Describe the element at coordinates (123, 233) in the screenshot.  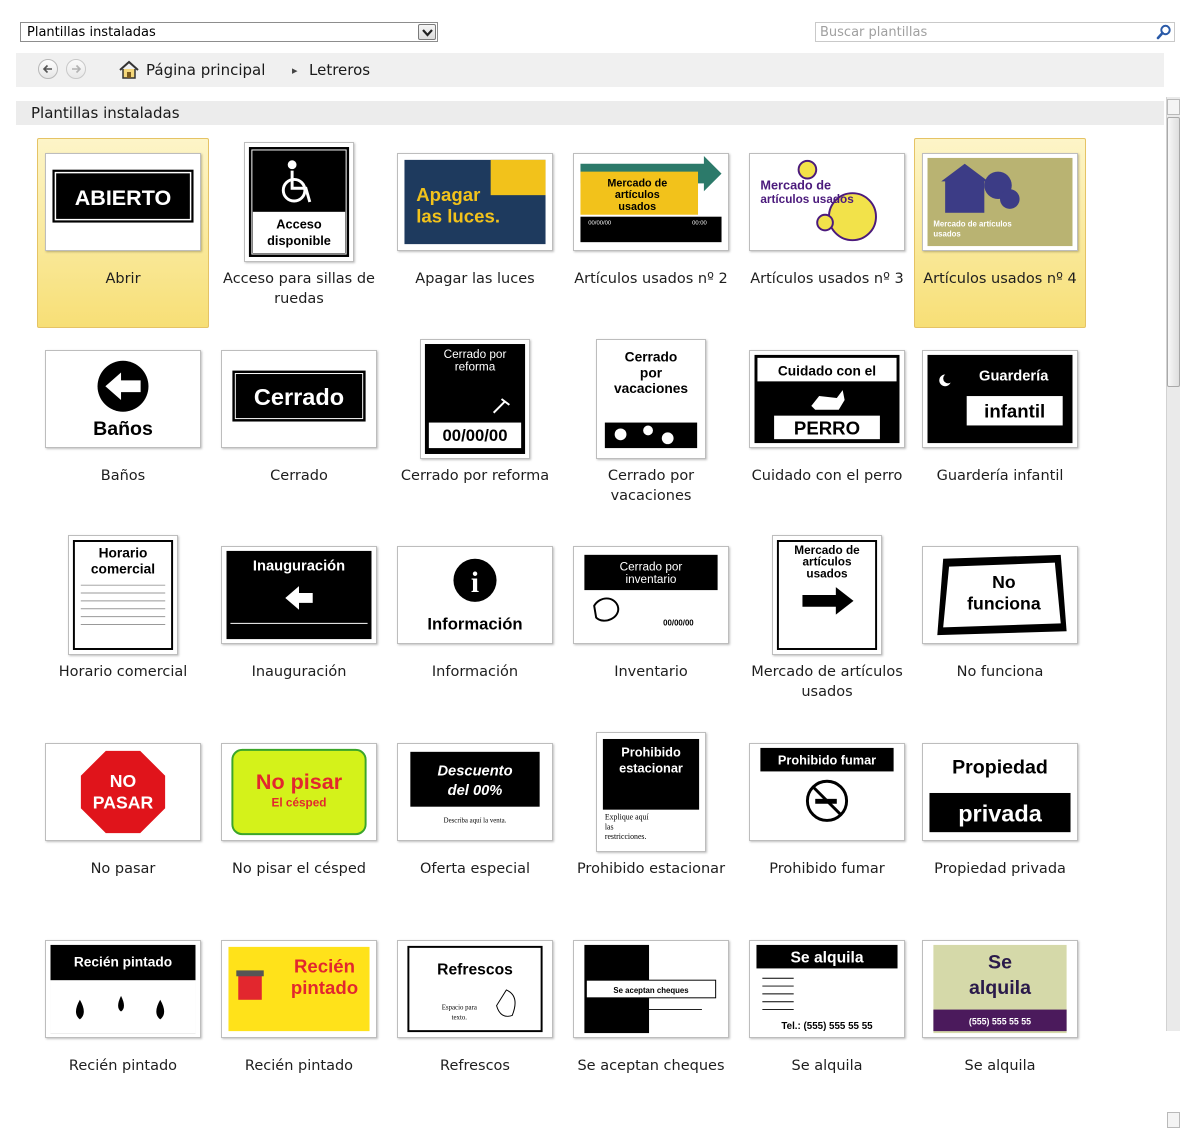
I see `template-tile: ABIERTO Abrir` at that location.